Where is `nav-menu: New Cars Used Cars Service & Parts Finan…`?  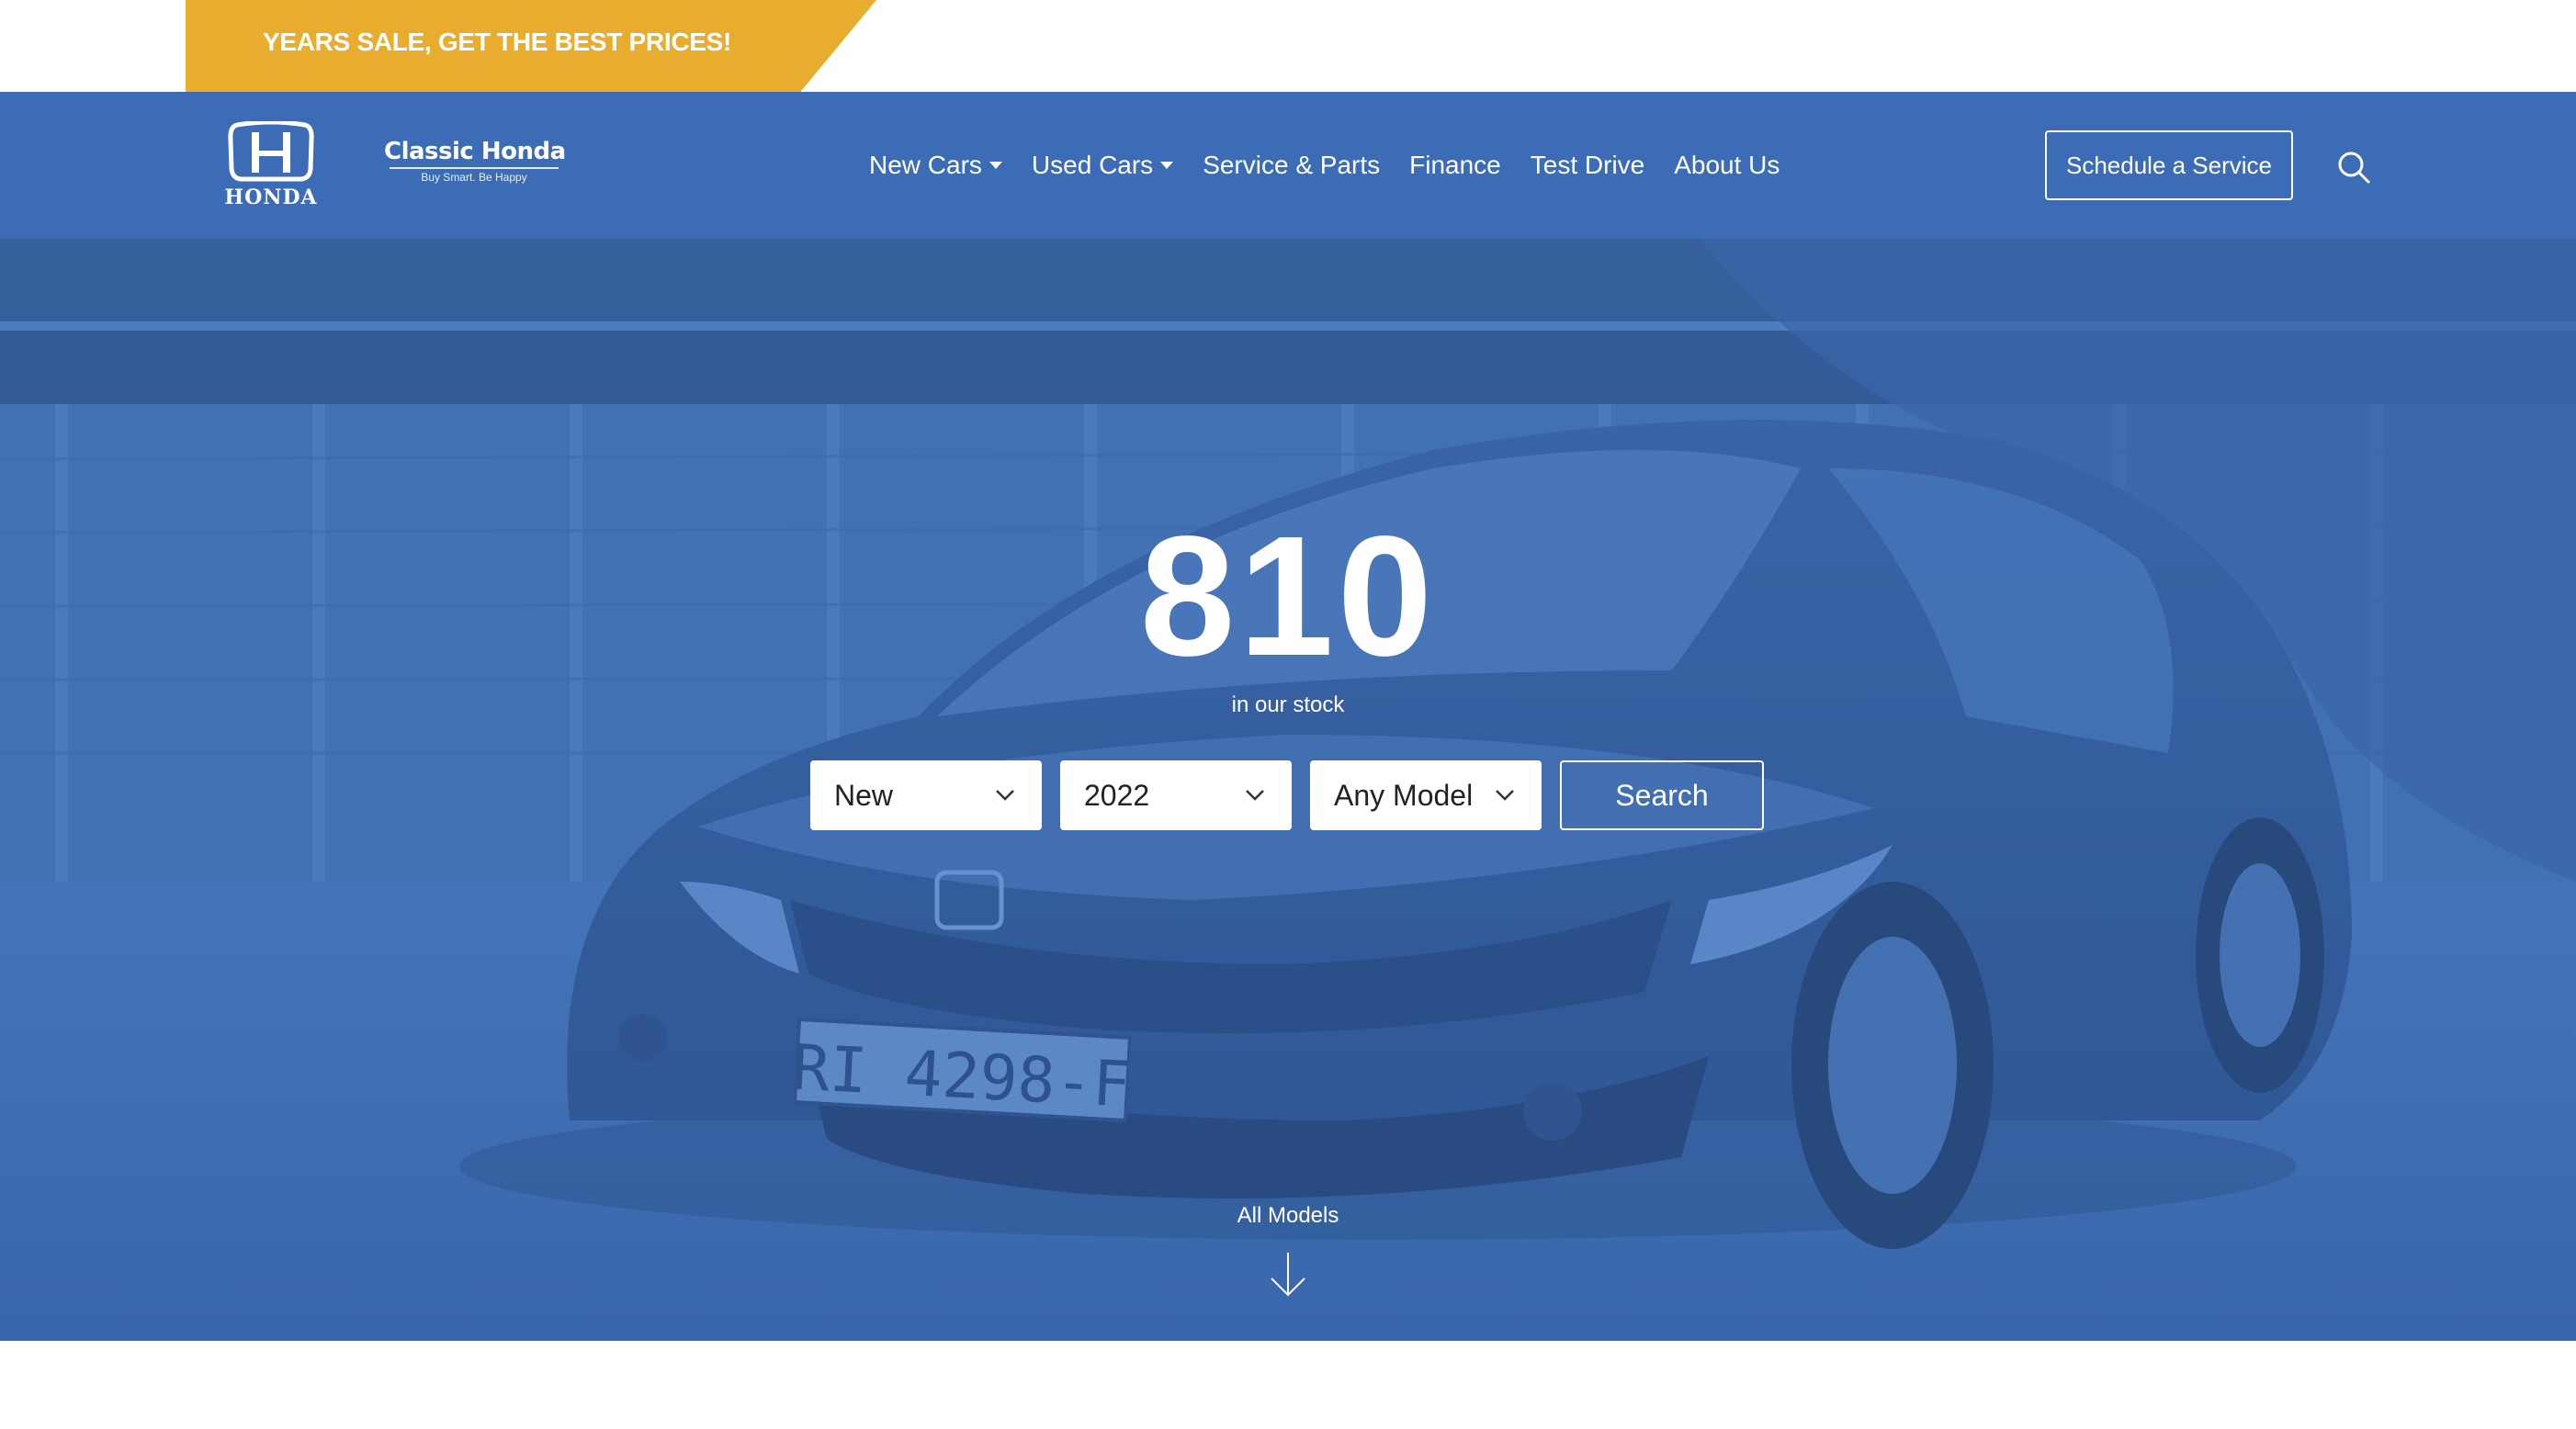
nav-menu: New Cars Used Cars Service & Parts Finan… is located at coordinates (1339, 165).